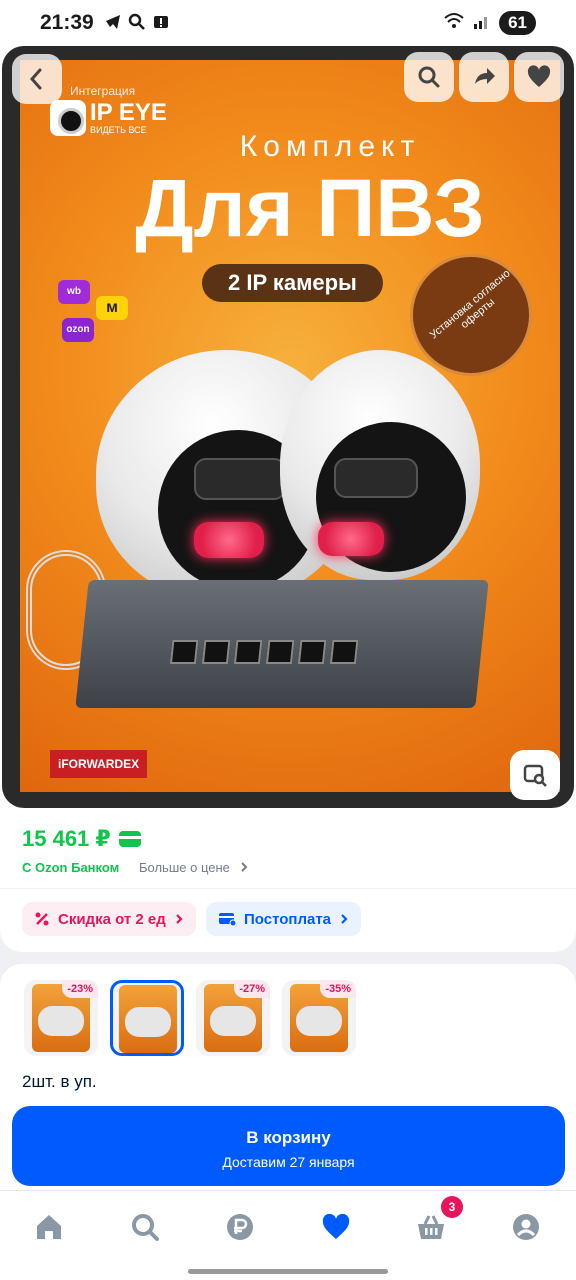 Image resolution: width=576 pixels, height=1280 pixels. I want to click on ozon-badge: ozon, so click(78, 330).